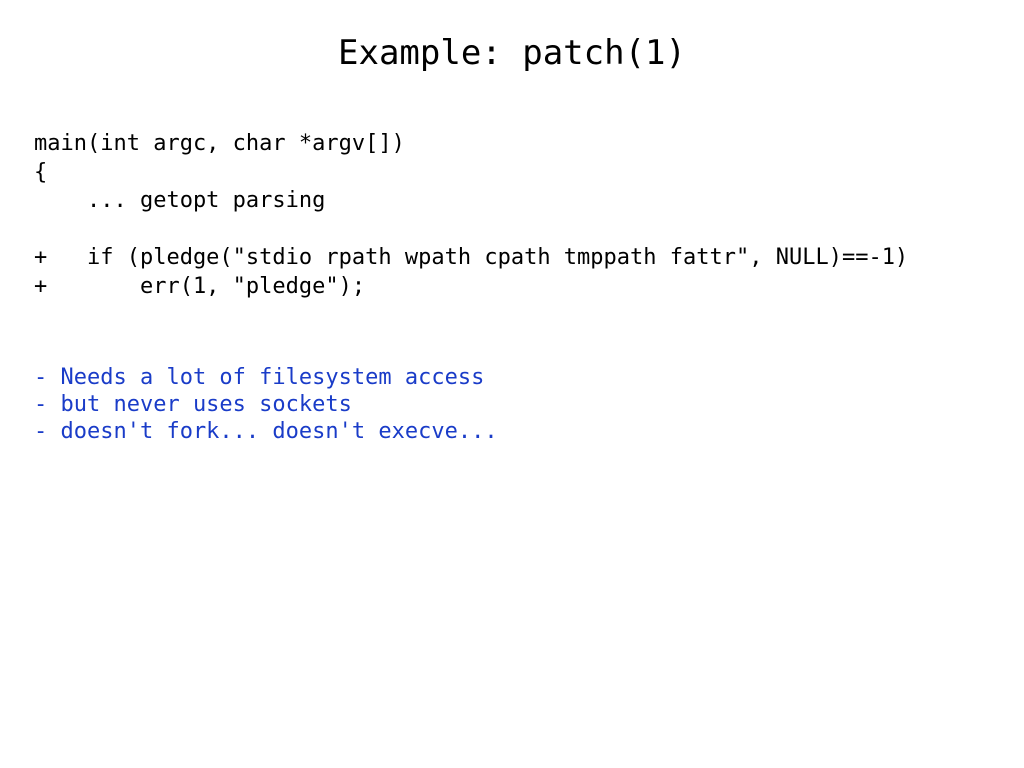  Describe the element at coordinates (41, 172) in the screenshot. I see `code-line: {` at that location.